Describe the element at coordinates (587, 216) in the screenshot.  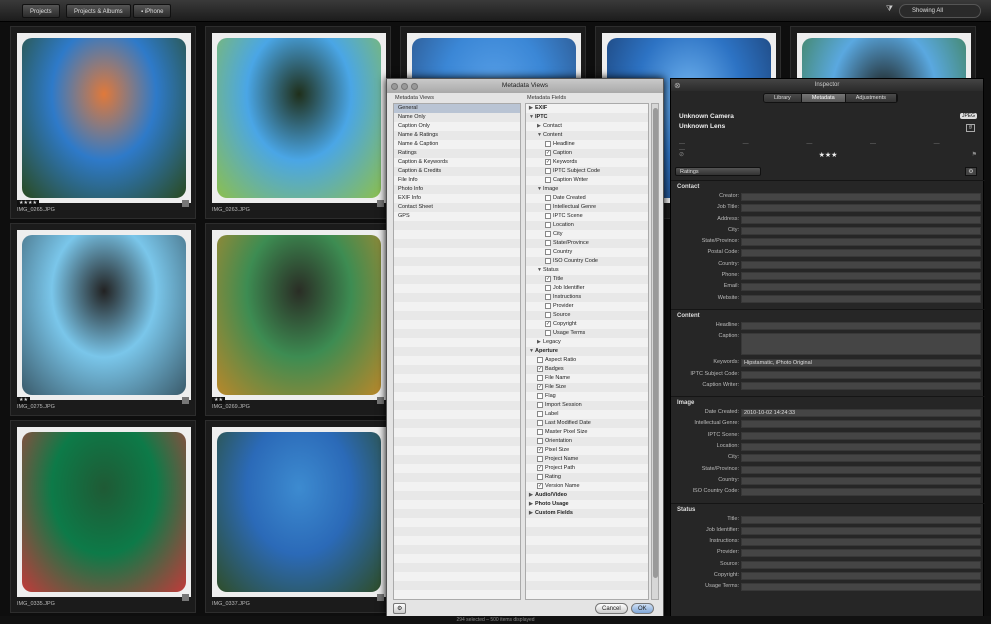
I see `field-row: IPTC Scene` at that location.